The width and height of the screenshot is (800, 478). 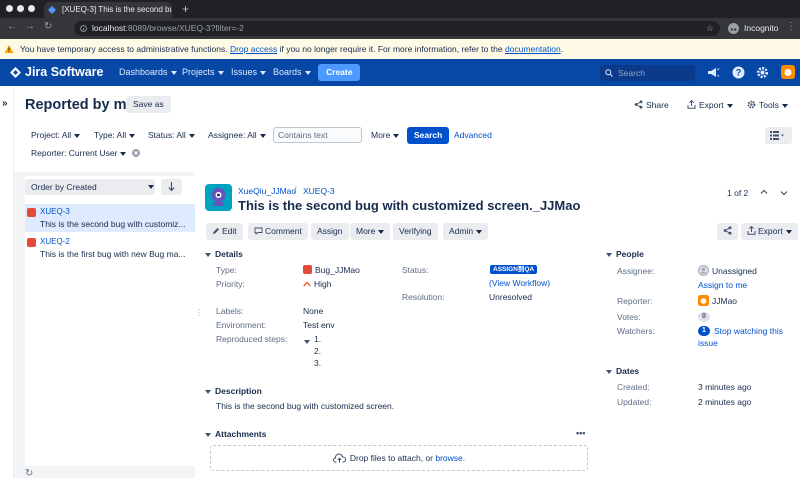 I want to click on jira-logo-icon, so click(x=15, y=72).